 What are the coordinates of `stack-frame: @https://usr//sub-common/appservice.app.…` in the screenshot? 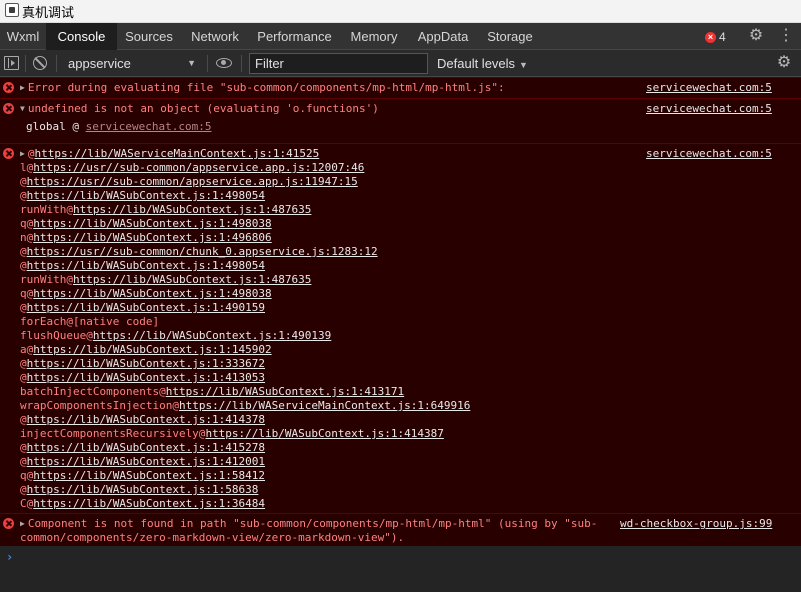 It's located at (189, 182).